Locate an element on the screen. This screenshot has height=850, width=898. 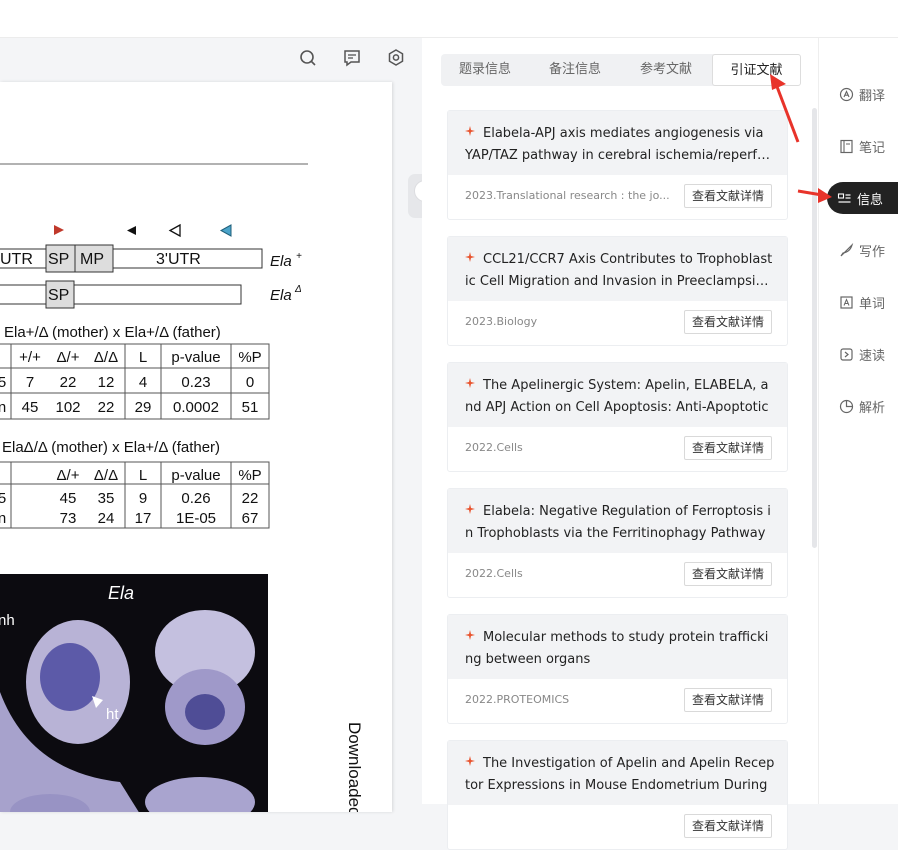
citation-meta: 2023.Biology is located at coordinates (501, 321).